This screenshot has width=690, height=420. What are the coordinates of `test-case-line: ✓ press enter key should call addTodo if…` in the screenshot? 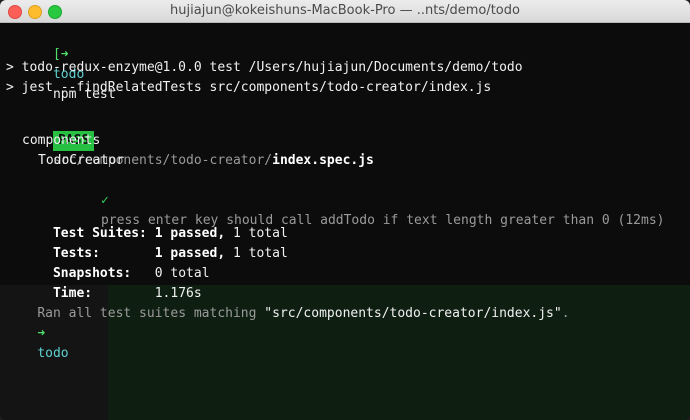 It's located at (359, 199).